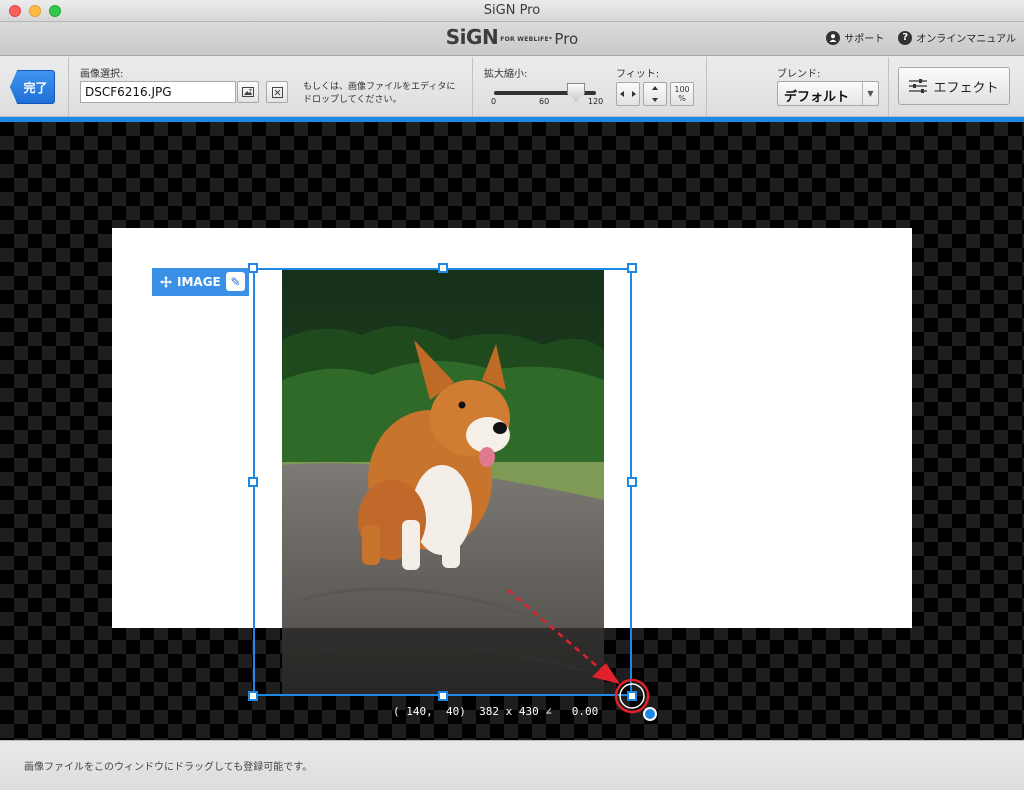 This screenshot has width=1024, height=790. I want to click on rotate-handle, so click(650, 714).